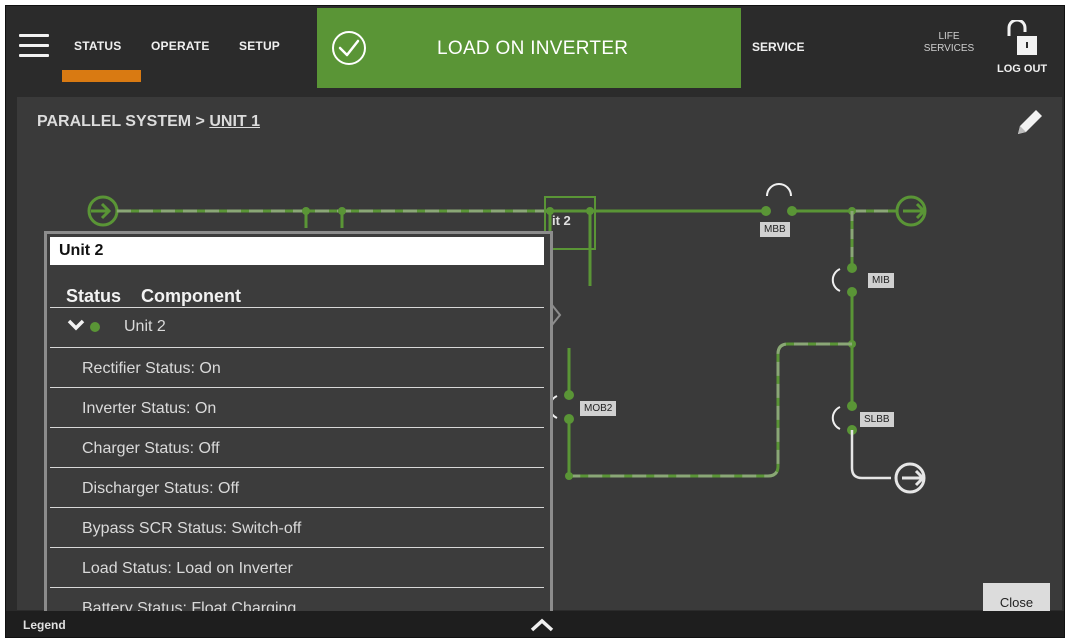  I want to click on list-item: Charger Status: Off, so click(297, 447).